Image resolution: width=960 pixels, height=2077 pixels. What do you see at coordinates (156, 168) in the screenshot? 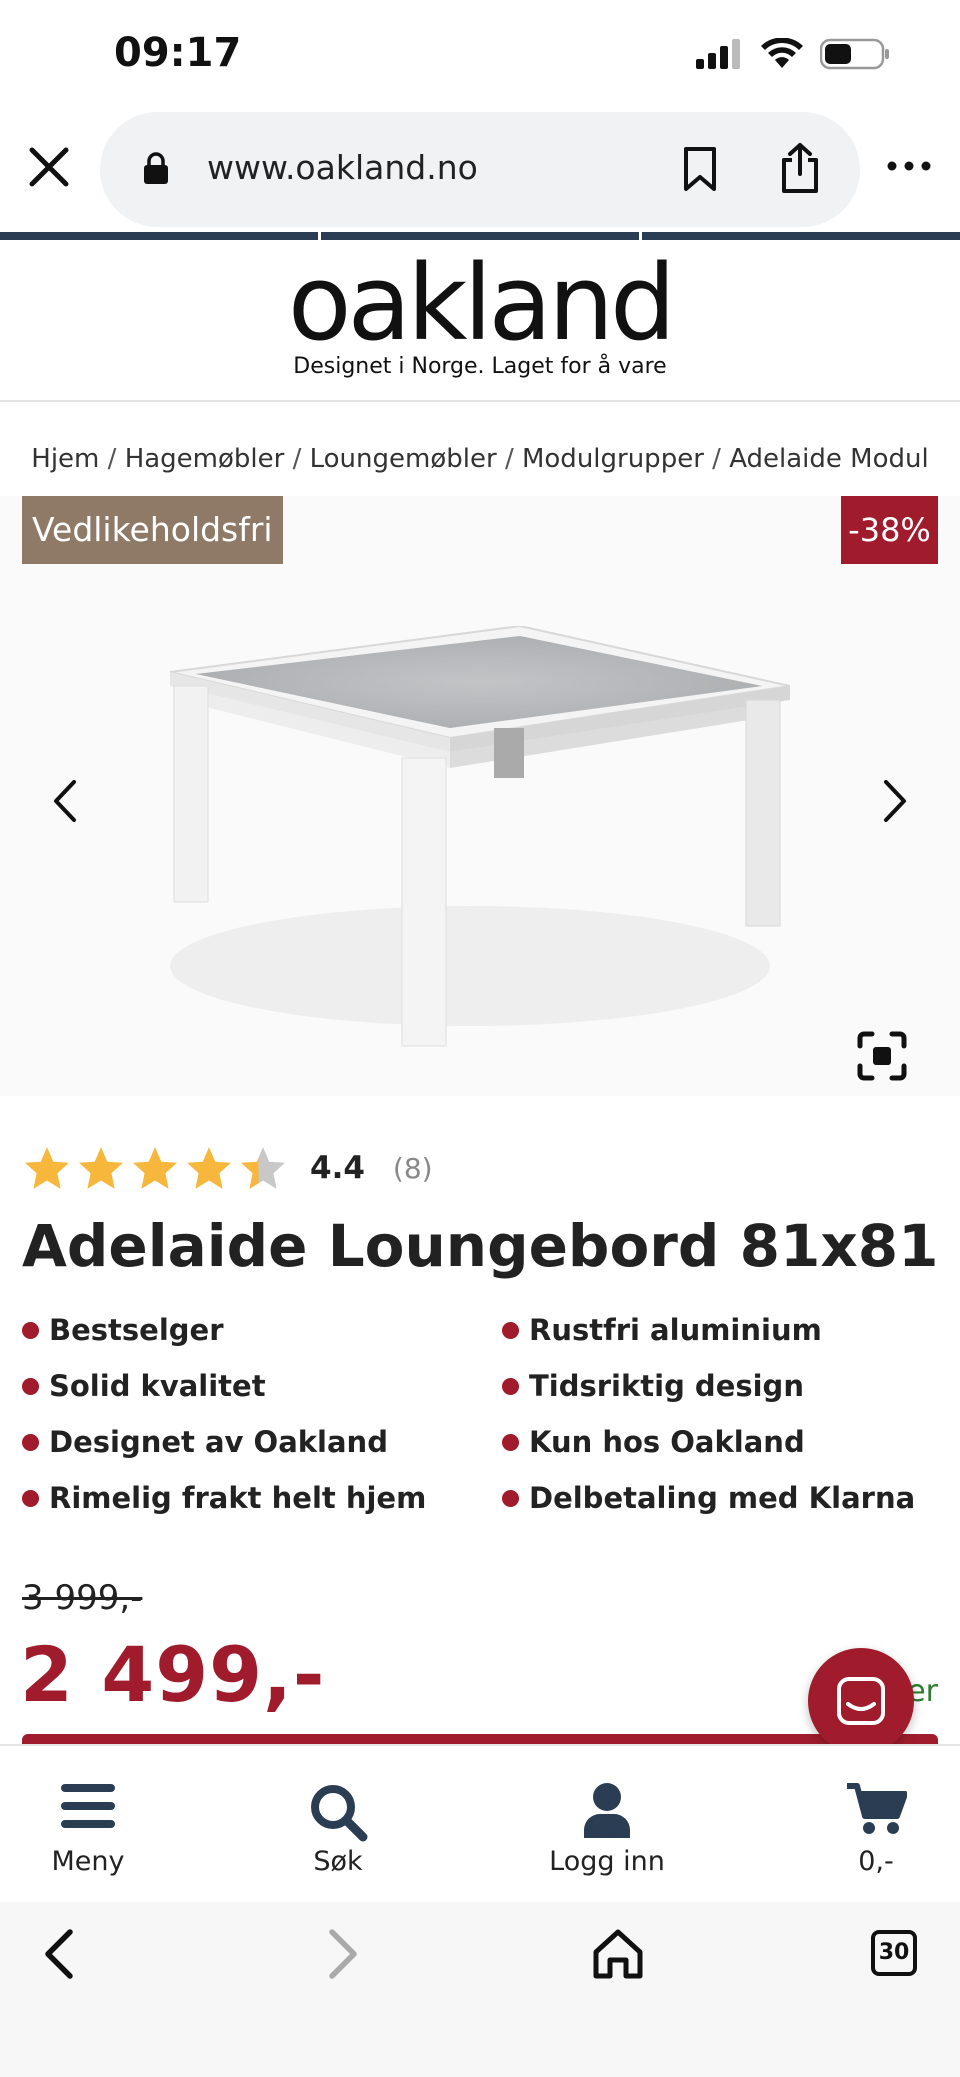
I see `lock-icon` at bounding box center [156, 168].